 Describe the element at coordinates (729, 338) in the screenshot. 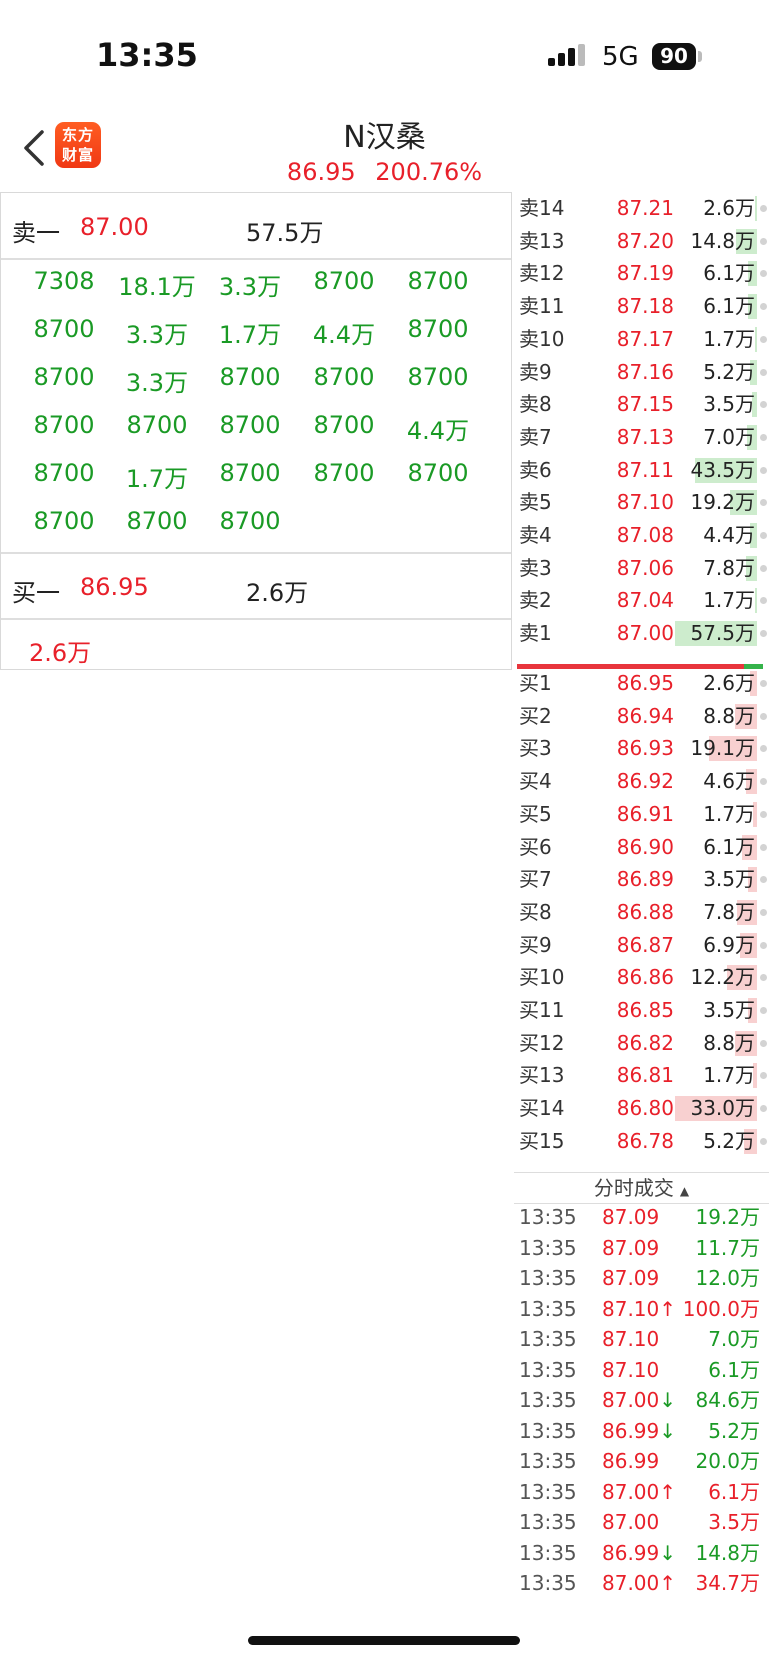

I see `level-volume: 1.7万` at that location.